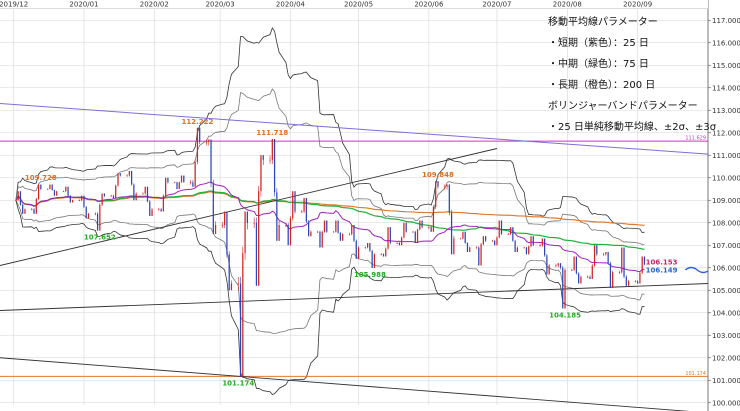 The width and height of the screenshot is (740, 411). I want to click on y-tick-label: 111.000, so click(726, 156).